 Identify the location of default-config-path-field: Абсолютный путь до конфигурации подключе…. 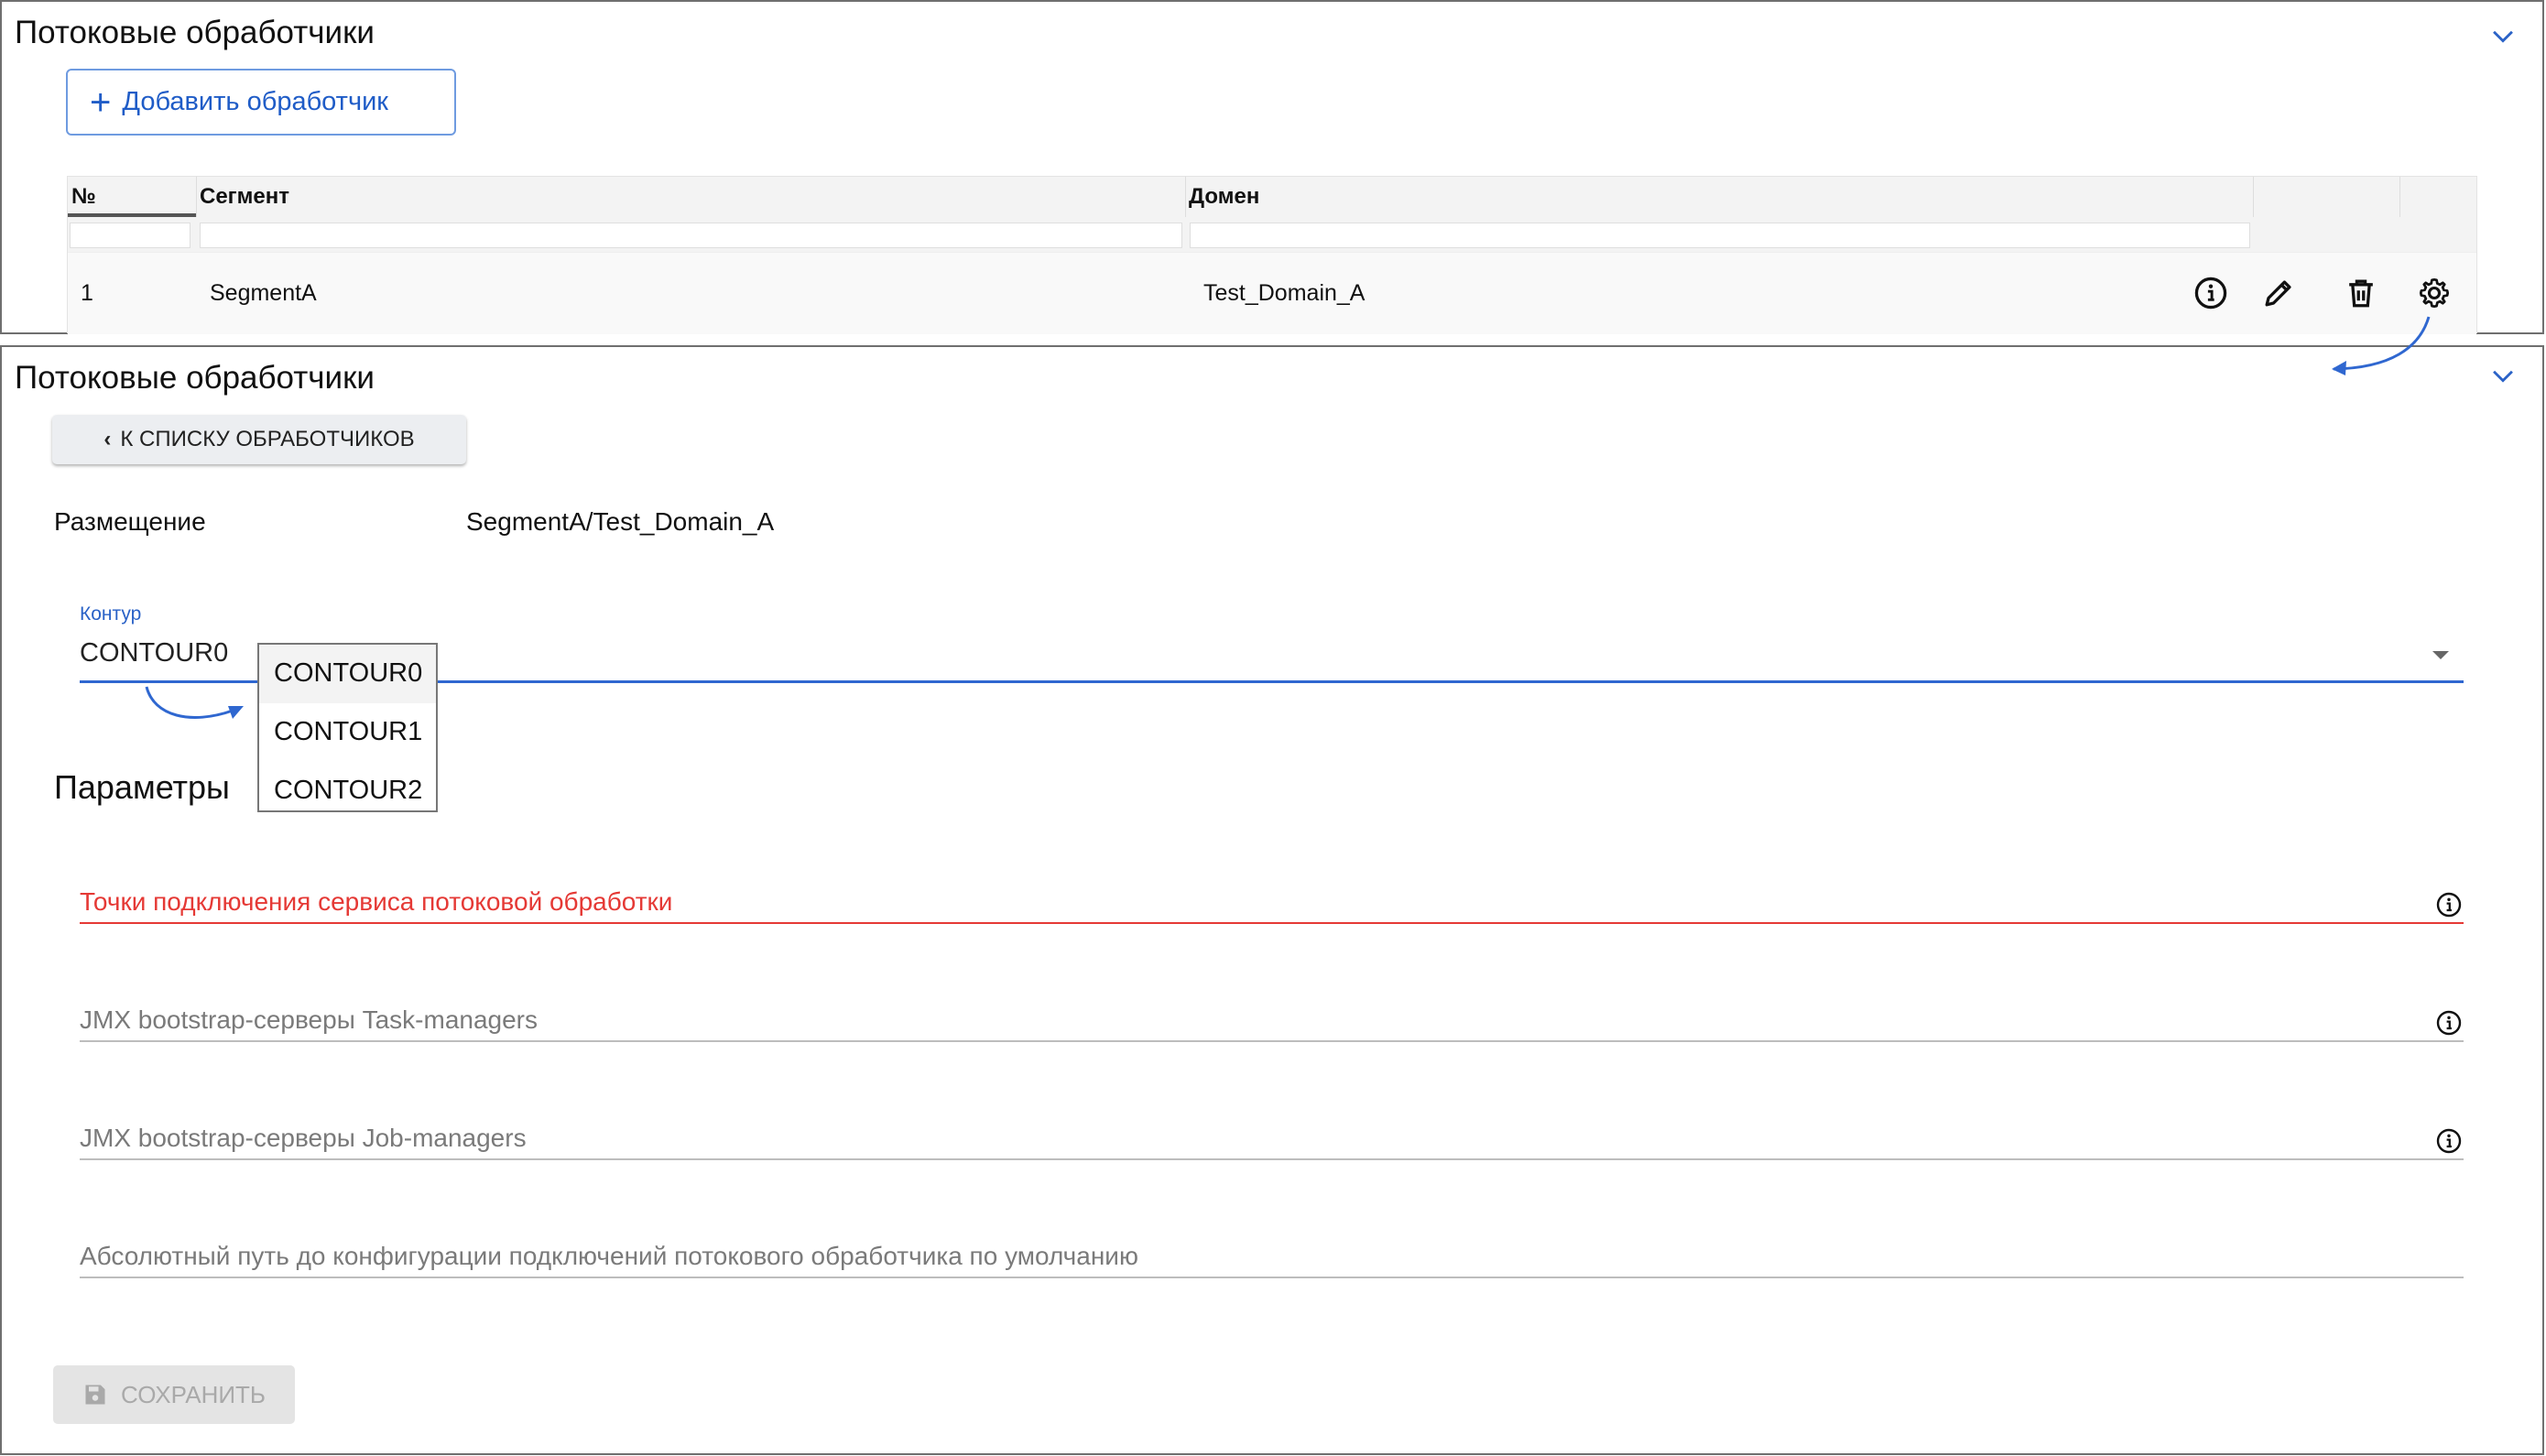
(1272, 1260).